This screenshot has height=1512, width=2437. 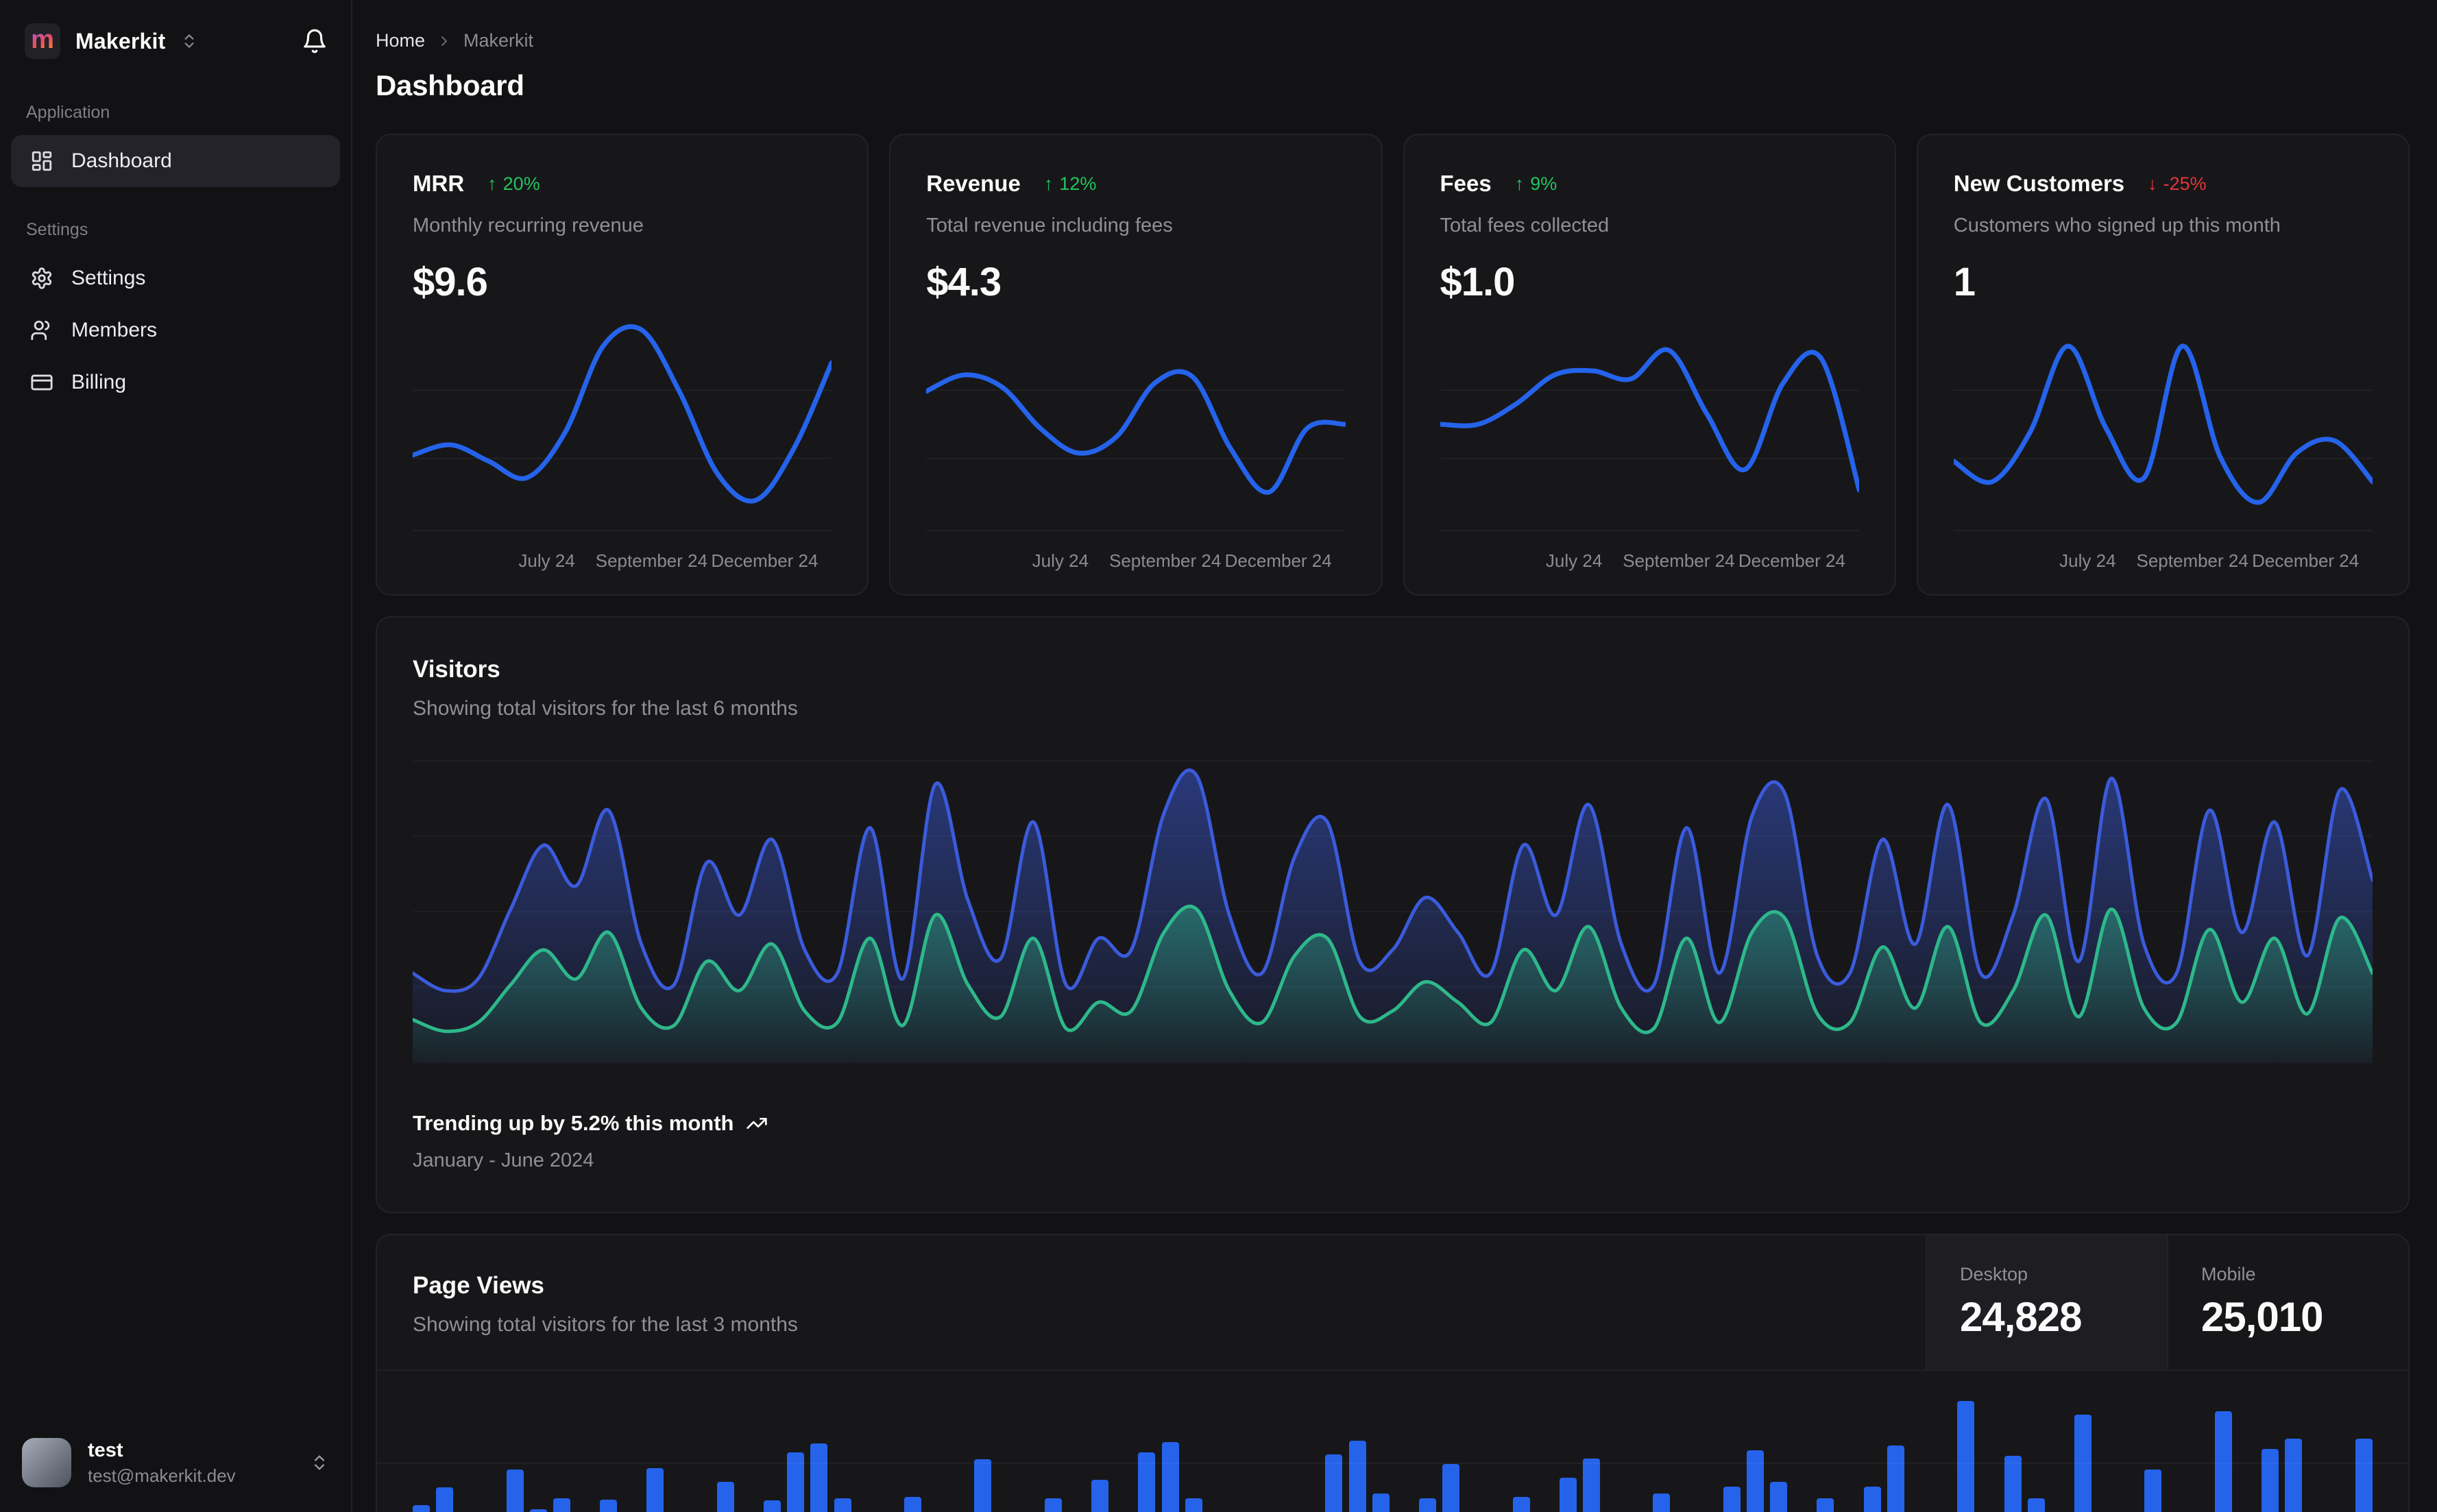 What do you see at coordinates (2039, 184) in the screenshot?
I see `stat-title: New Customers` at bounding box center [2039, 184].